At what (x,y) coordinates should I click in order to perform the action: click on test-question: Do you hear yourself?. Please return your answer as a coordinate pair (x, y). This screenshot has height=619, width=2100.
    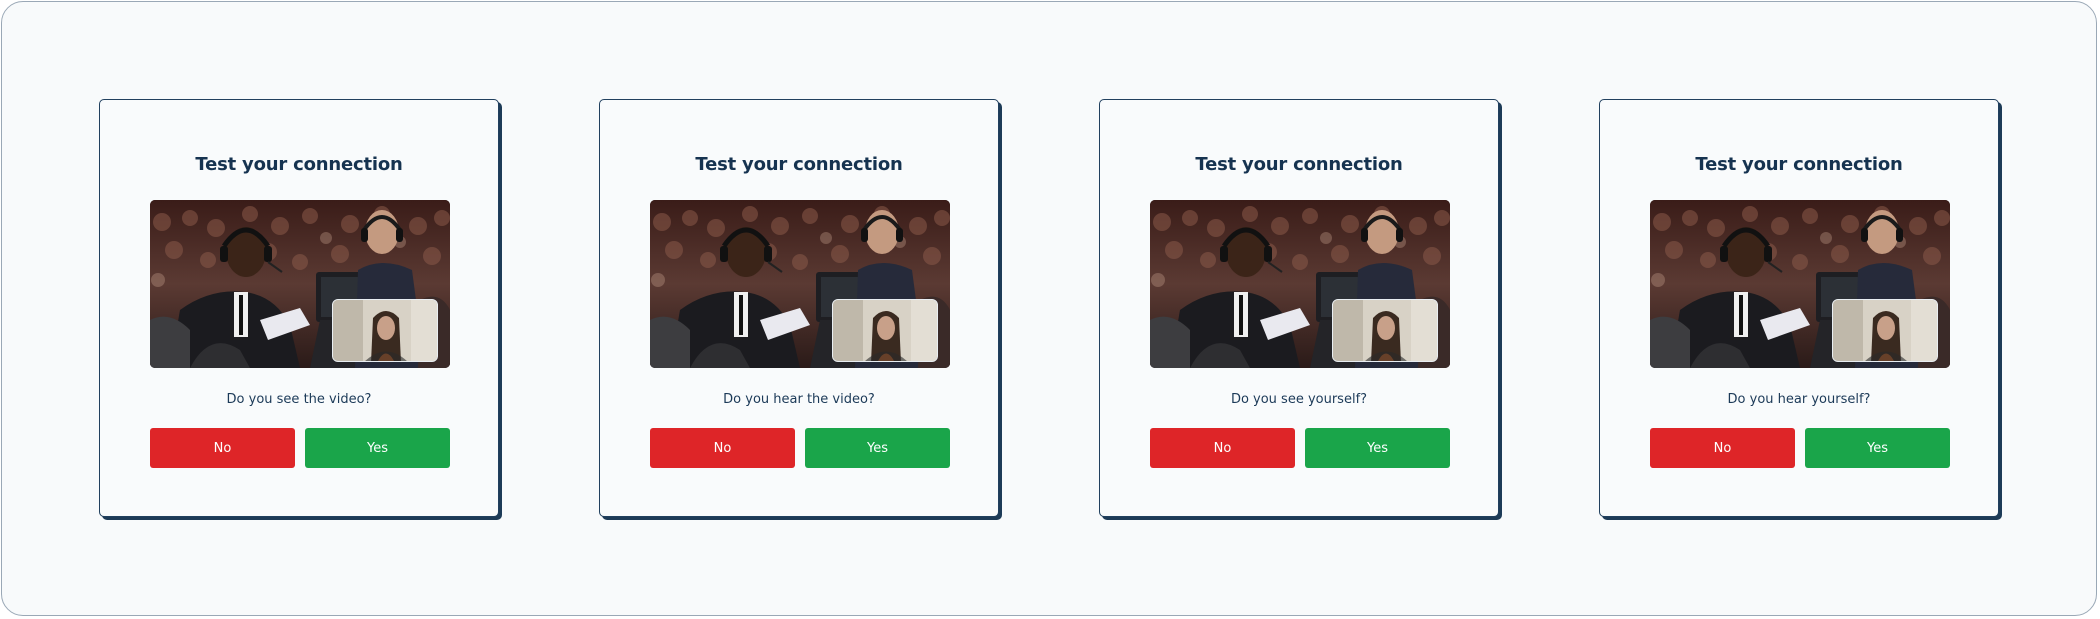
    Looking at the image, I should click on (1799, 399).